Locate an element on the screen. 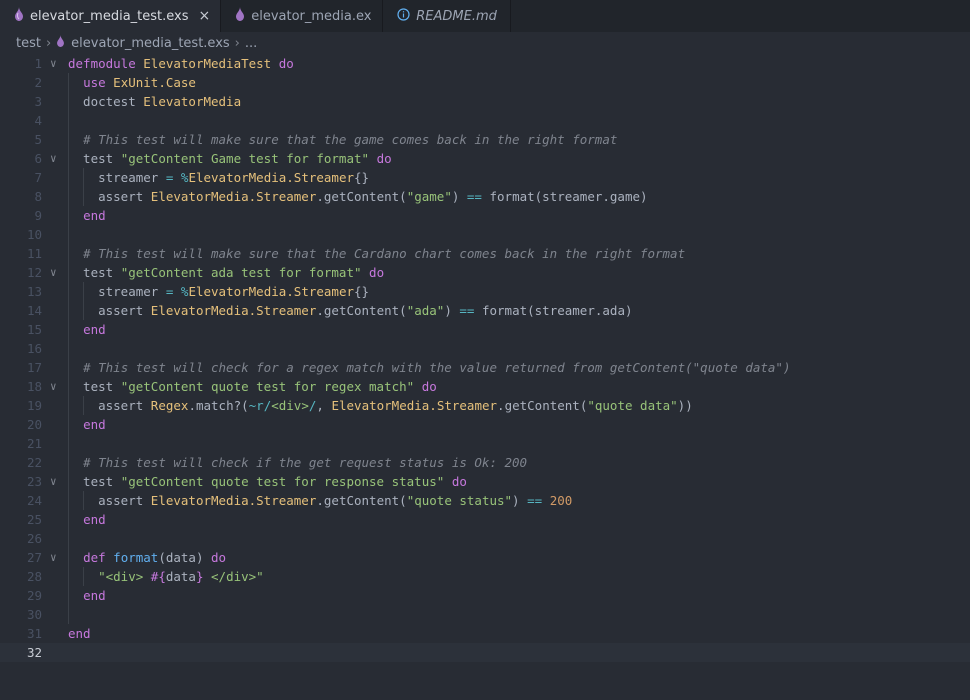 This screenshot has height=700, width=970. code-token: {} is located at coordinates (362, 177).